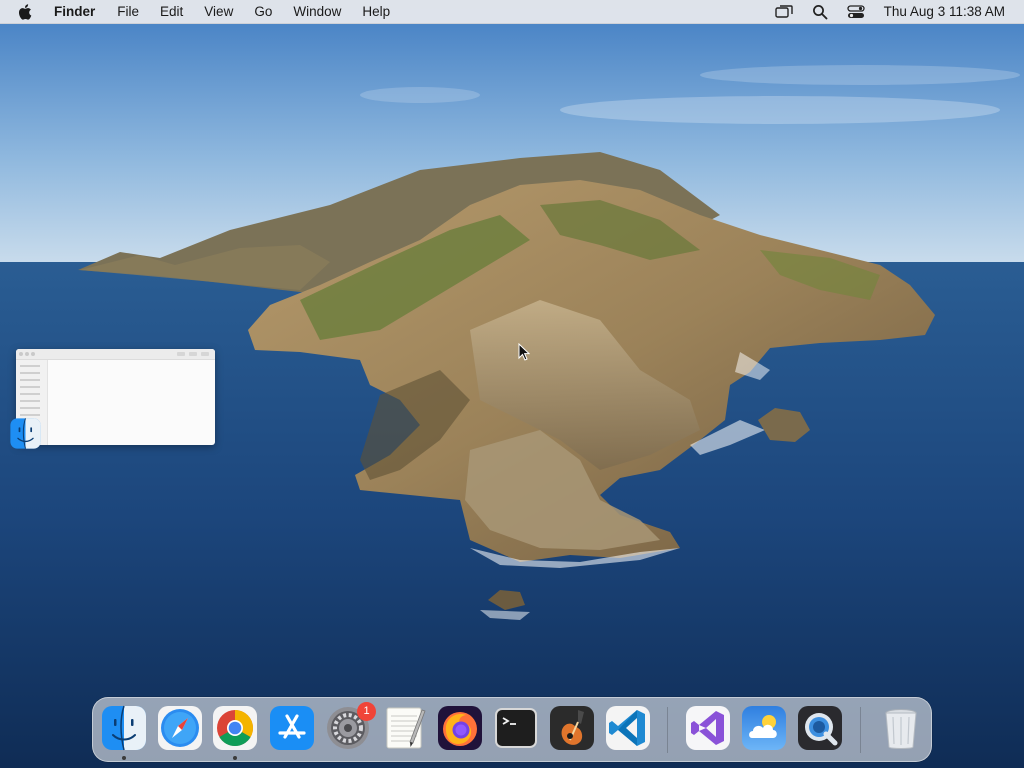  I want to click on dock-item-firefox, so click(460, 728).